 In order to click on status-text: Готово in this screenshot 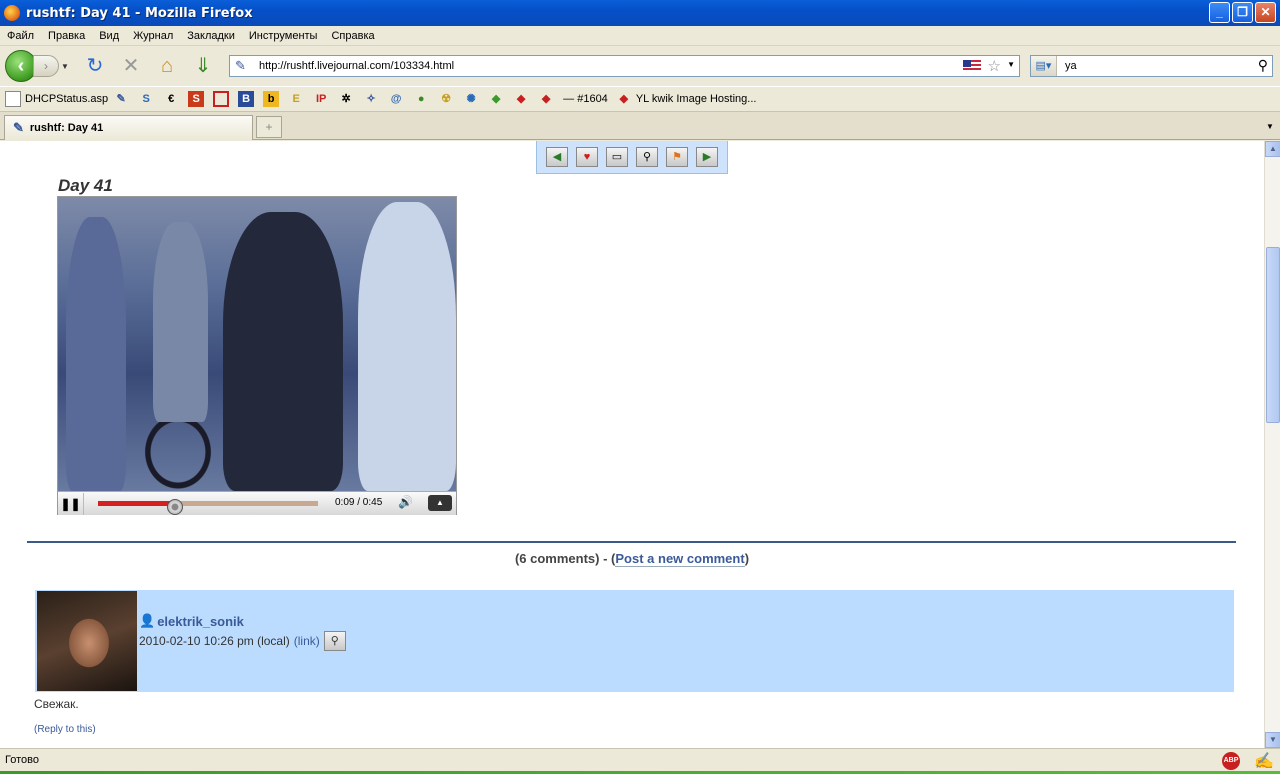, I will do `click(22, 760)`.